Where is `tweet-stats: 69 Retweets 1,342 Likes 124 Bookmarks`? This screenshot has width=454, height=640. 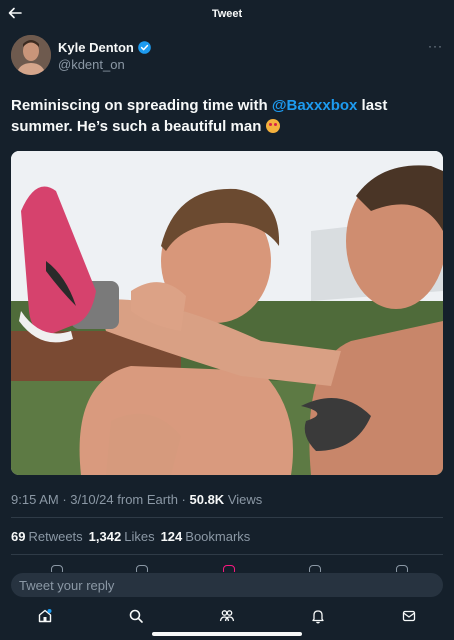
tweet-stats: 69 Retweets 1,342 Likes 124 Bookmarks is located at coordinates (130, 536).